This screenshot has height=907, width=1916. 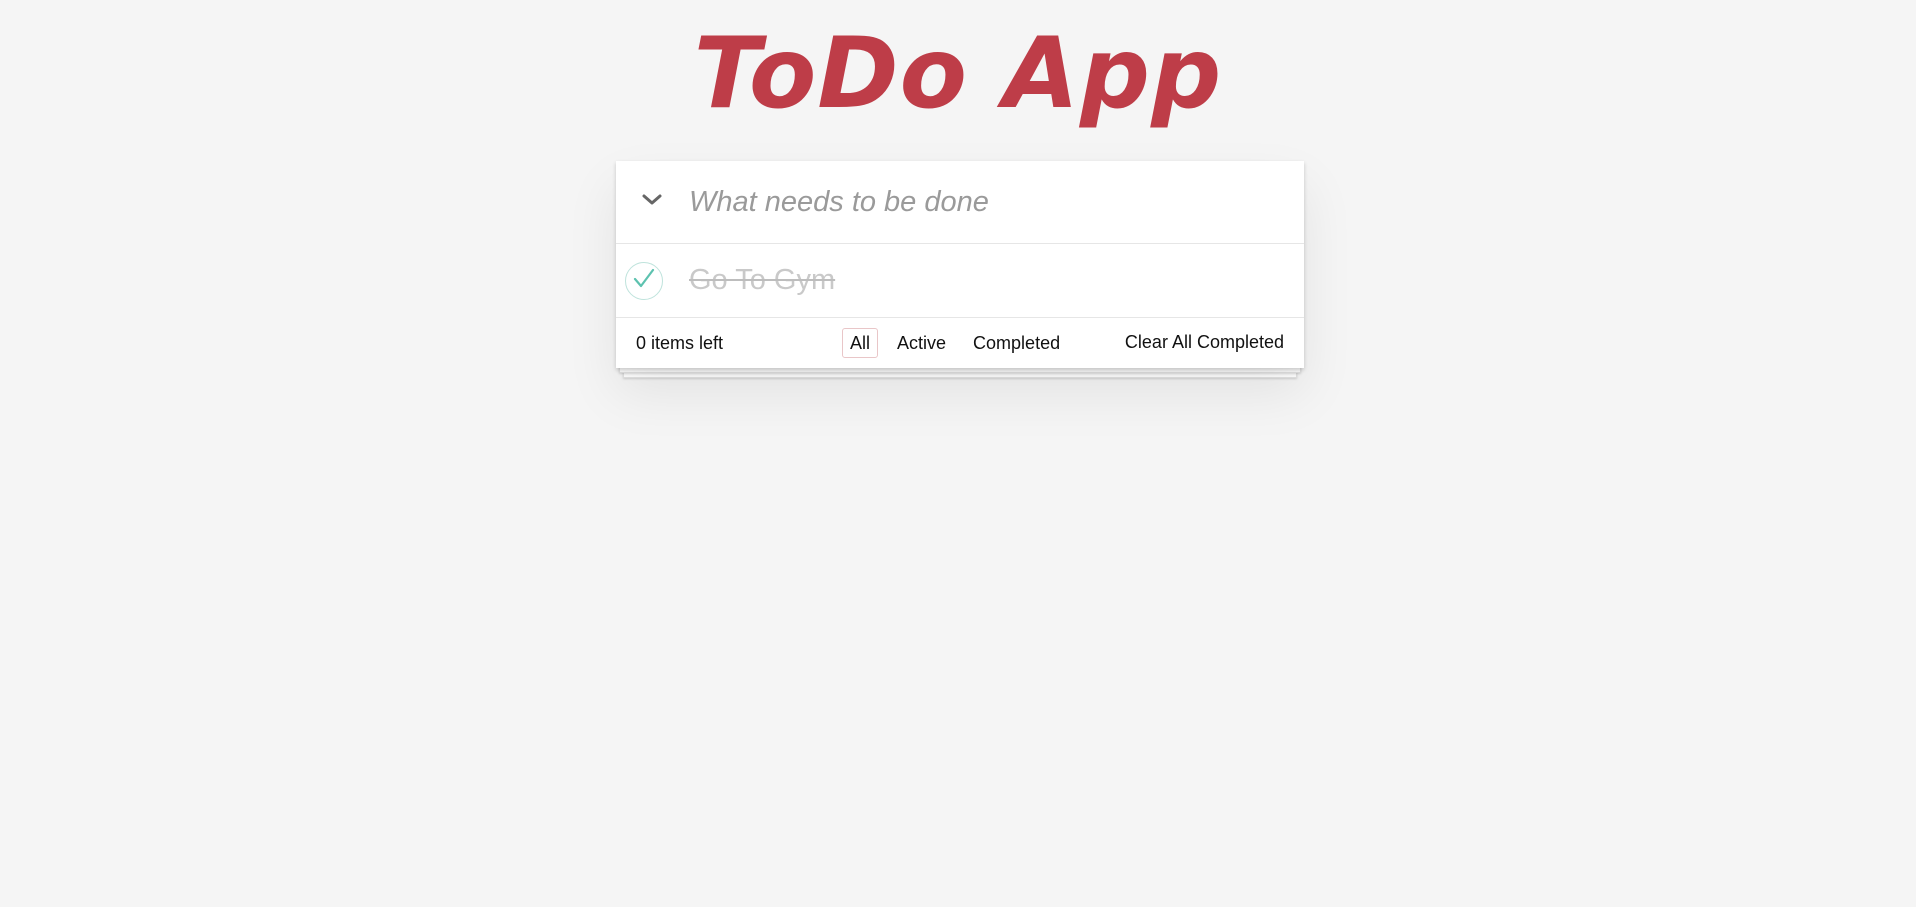 I want to click on todo-label: Go To Gym, so click(x=762, y=280).